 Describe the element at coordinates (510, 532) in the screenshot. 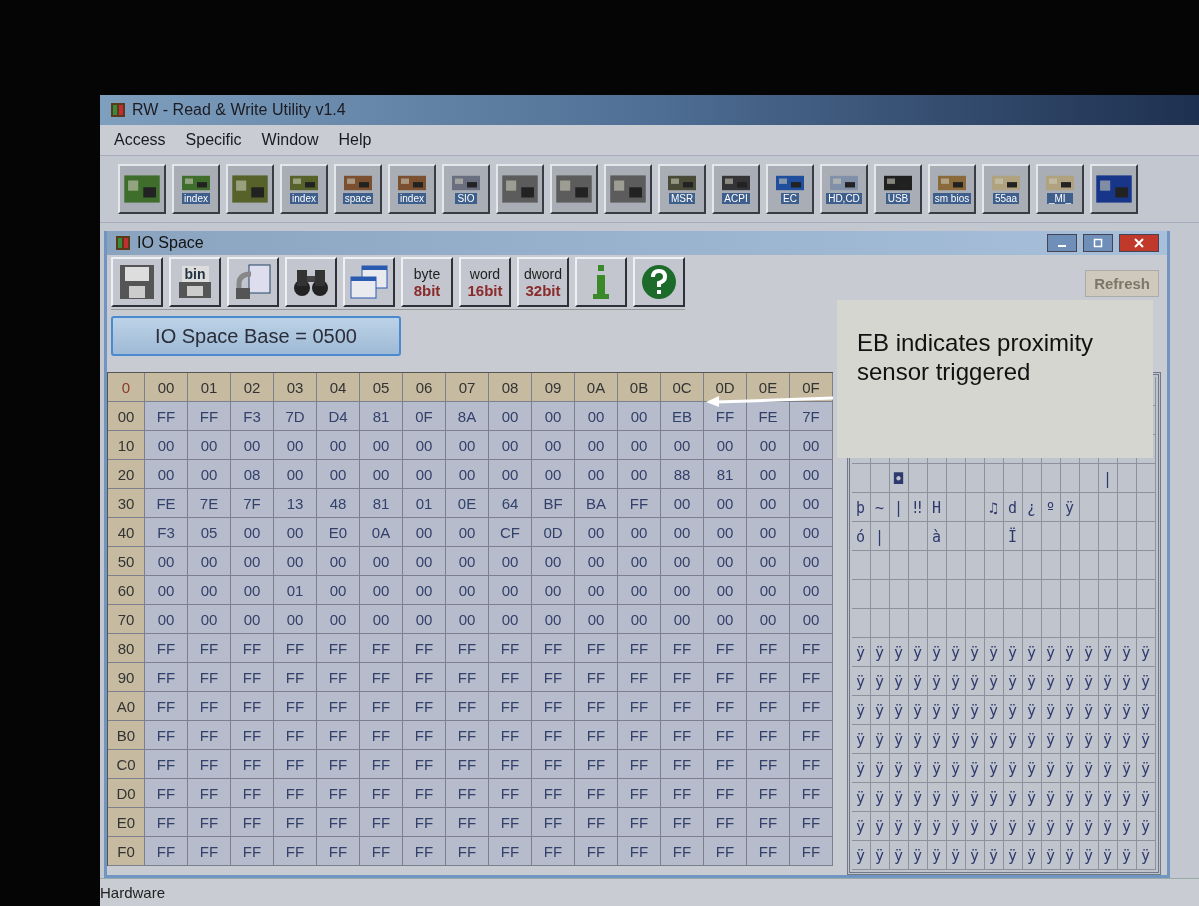

I see `hex-cell: CF` at that location.